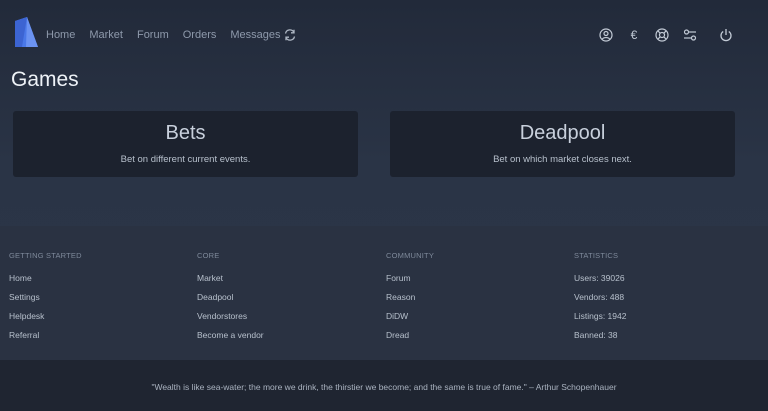 This screenshot has width=768, height=411. I want to click on refresh-icon, so click(290, 35).